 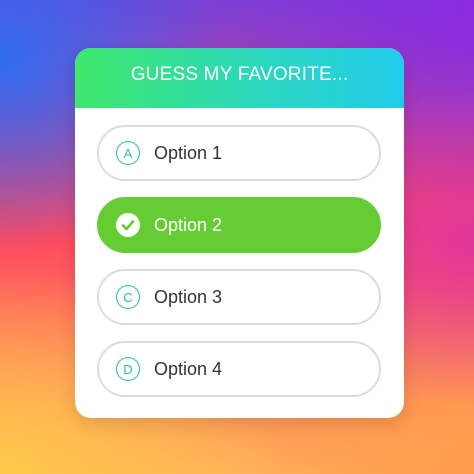 I want to click on option-c-button: C Option 3, so click(x=239, y=297).